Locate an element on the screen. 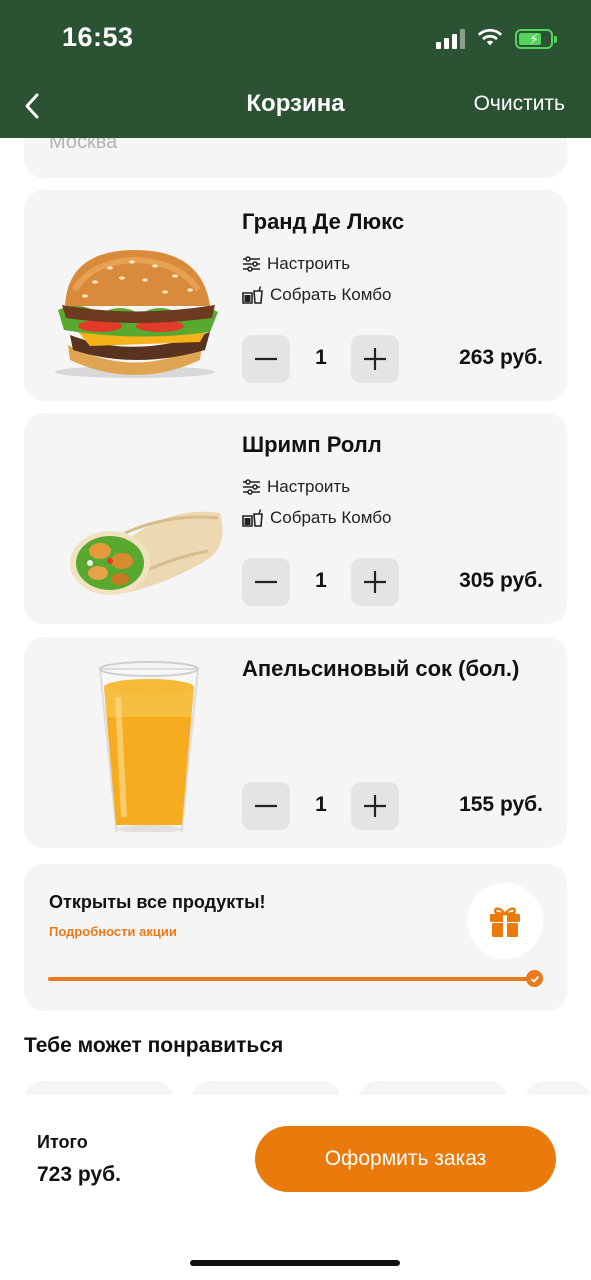  recommendations-title: Тебе может понравиться is located at coordinates (154, 1045).